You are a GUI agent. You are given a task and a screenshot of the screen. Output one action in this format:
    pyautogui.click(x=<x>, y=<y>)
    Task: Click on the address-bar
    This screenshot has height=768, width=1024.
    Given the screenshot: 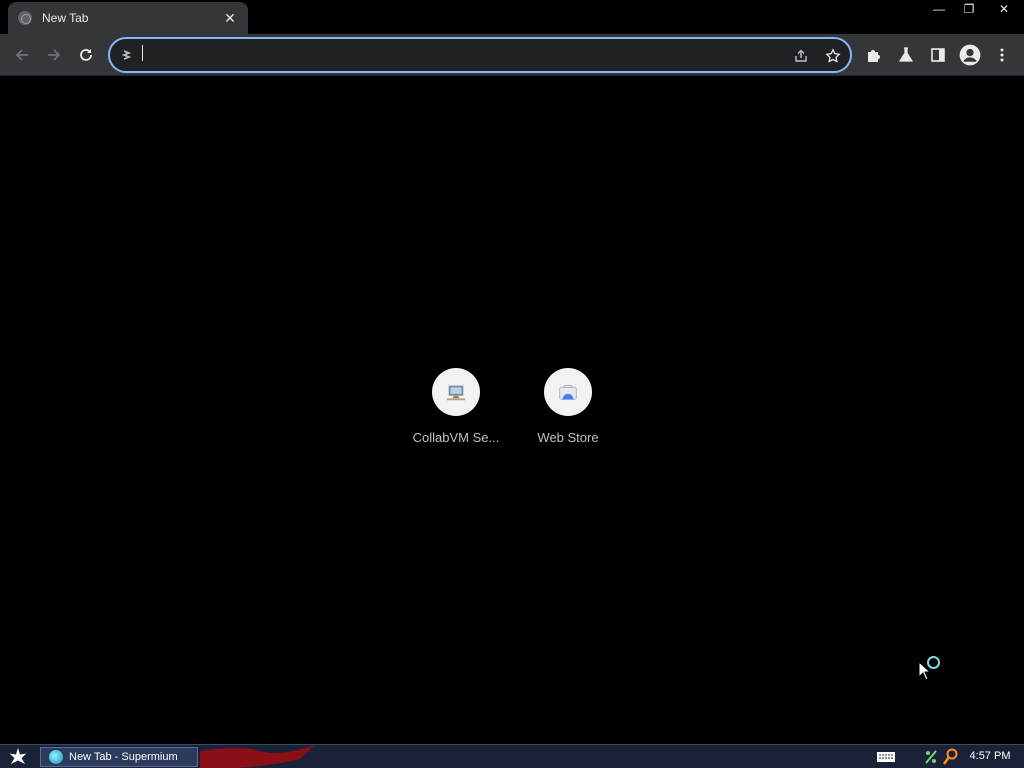 What is the action you would take?
    pyautogui.click(x=480, y=55)
    